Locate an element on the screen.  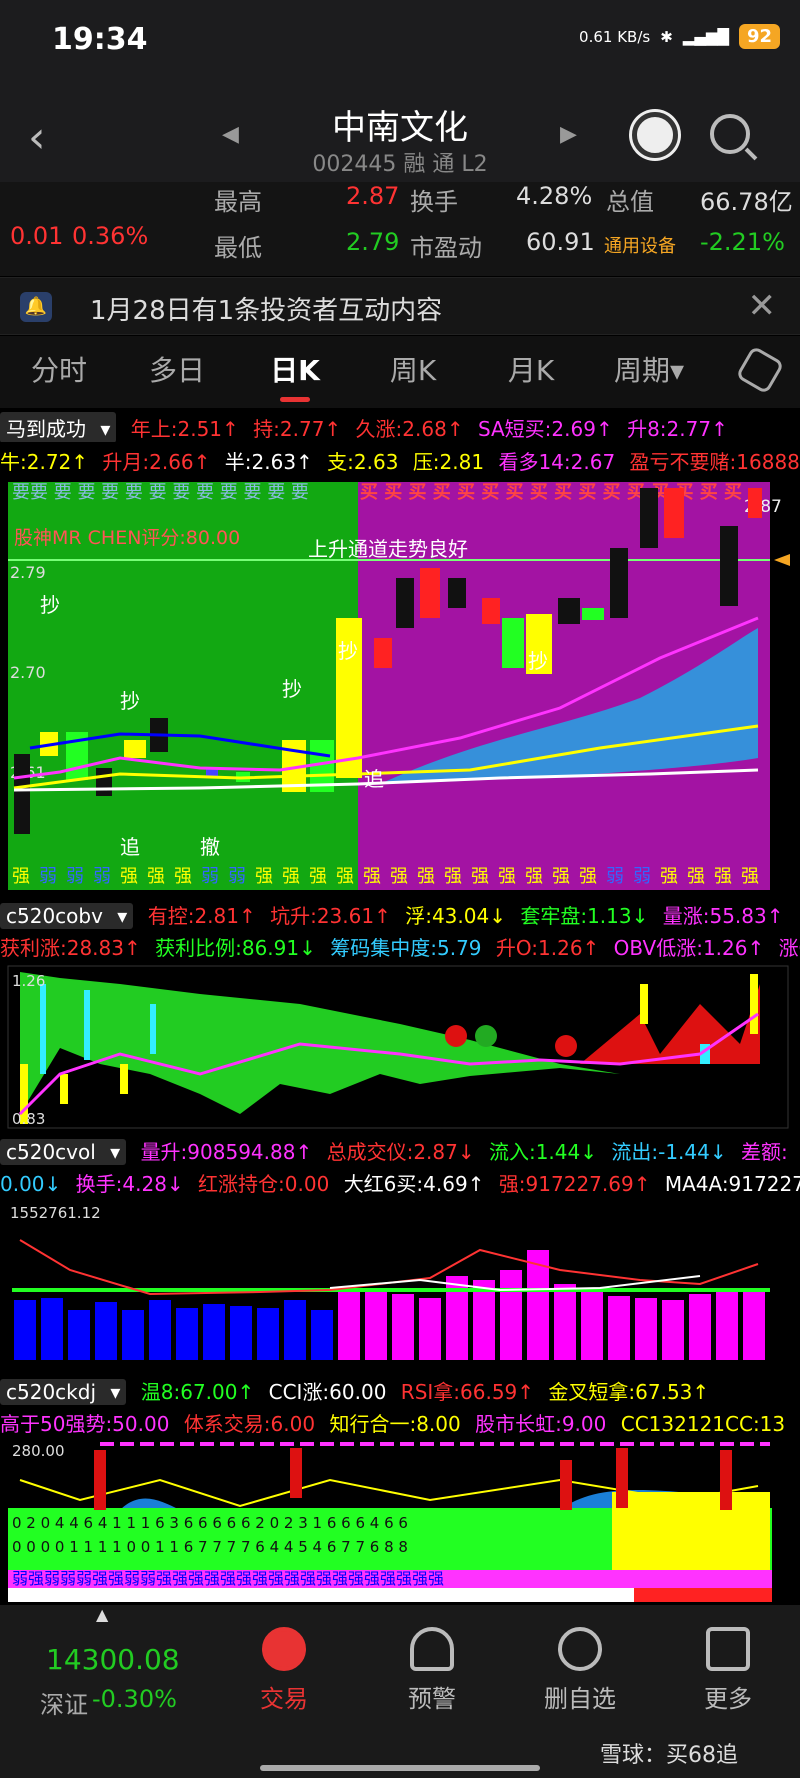
price-label-279: 2.79 is located at coordinates (28, 572).